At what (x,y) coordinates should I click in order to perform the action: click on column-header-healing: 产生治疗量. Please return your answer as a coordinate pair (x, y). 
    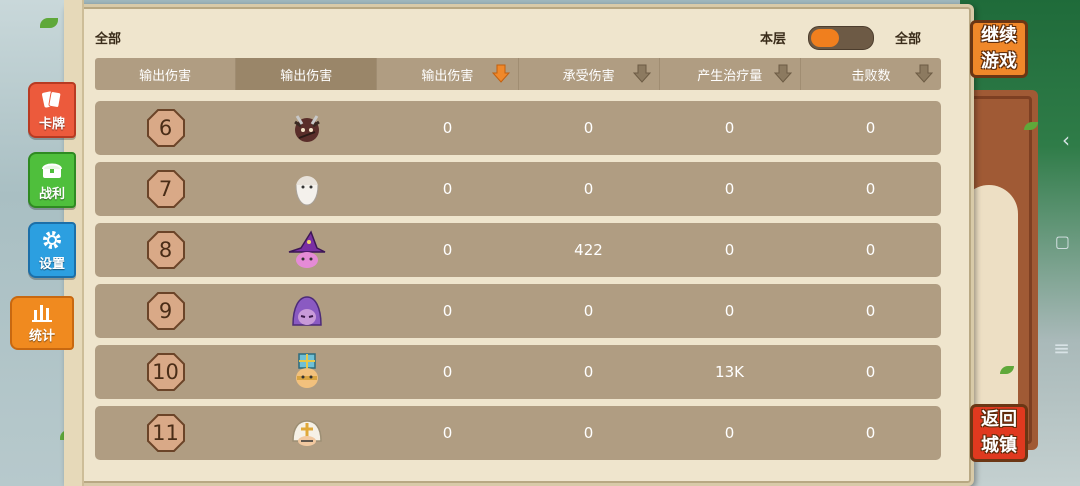
    Looking at the image, I should click on (730, 74).